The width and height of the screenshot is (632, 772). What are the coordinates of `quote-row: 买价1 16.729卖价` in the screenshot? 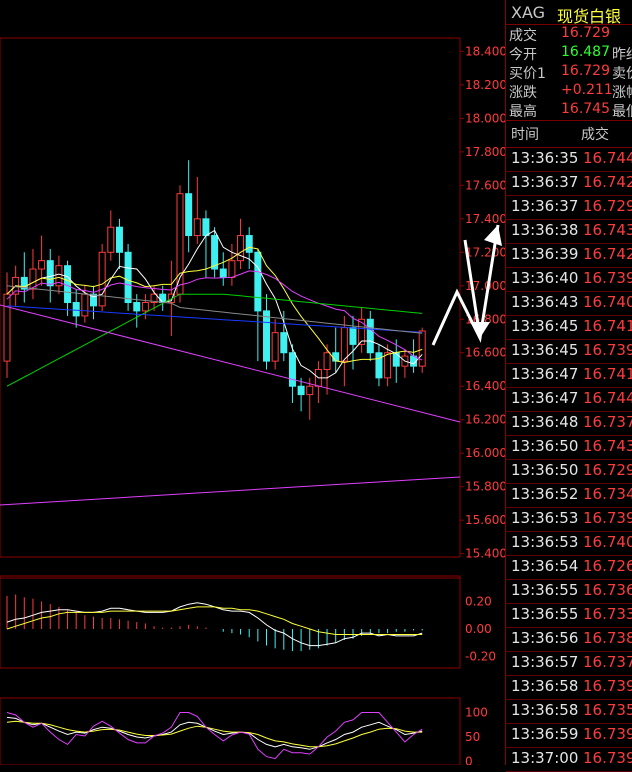 It's located at (569, 72).